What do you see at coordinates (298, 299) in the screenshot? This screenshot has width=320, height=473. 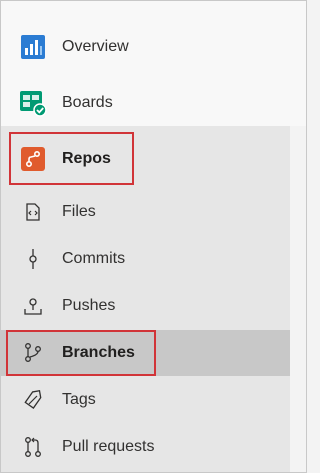 I see `scrollbar-track` at bounding box center [298, 299].